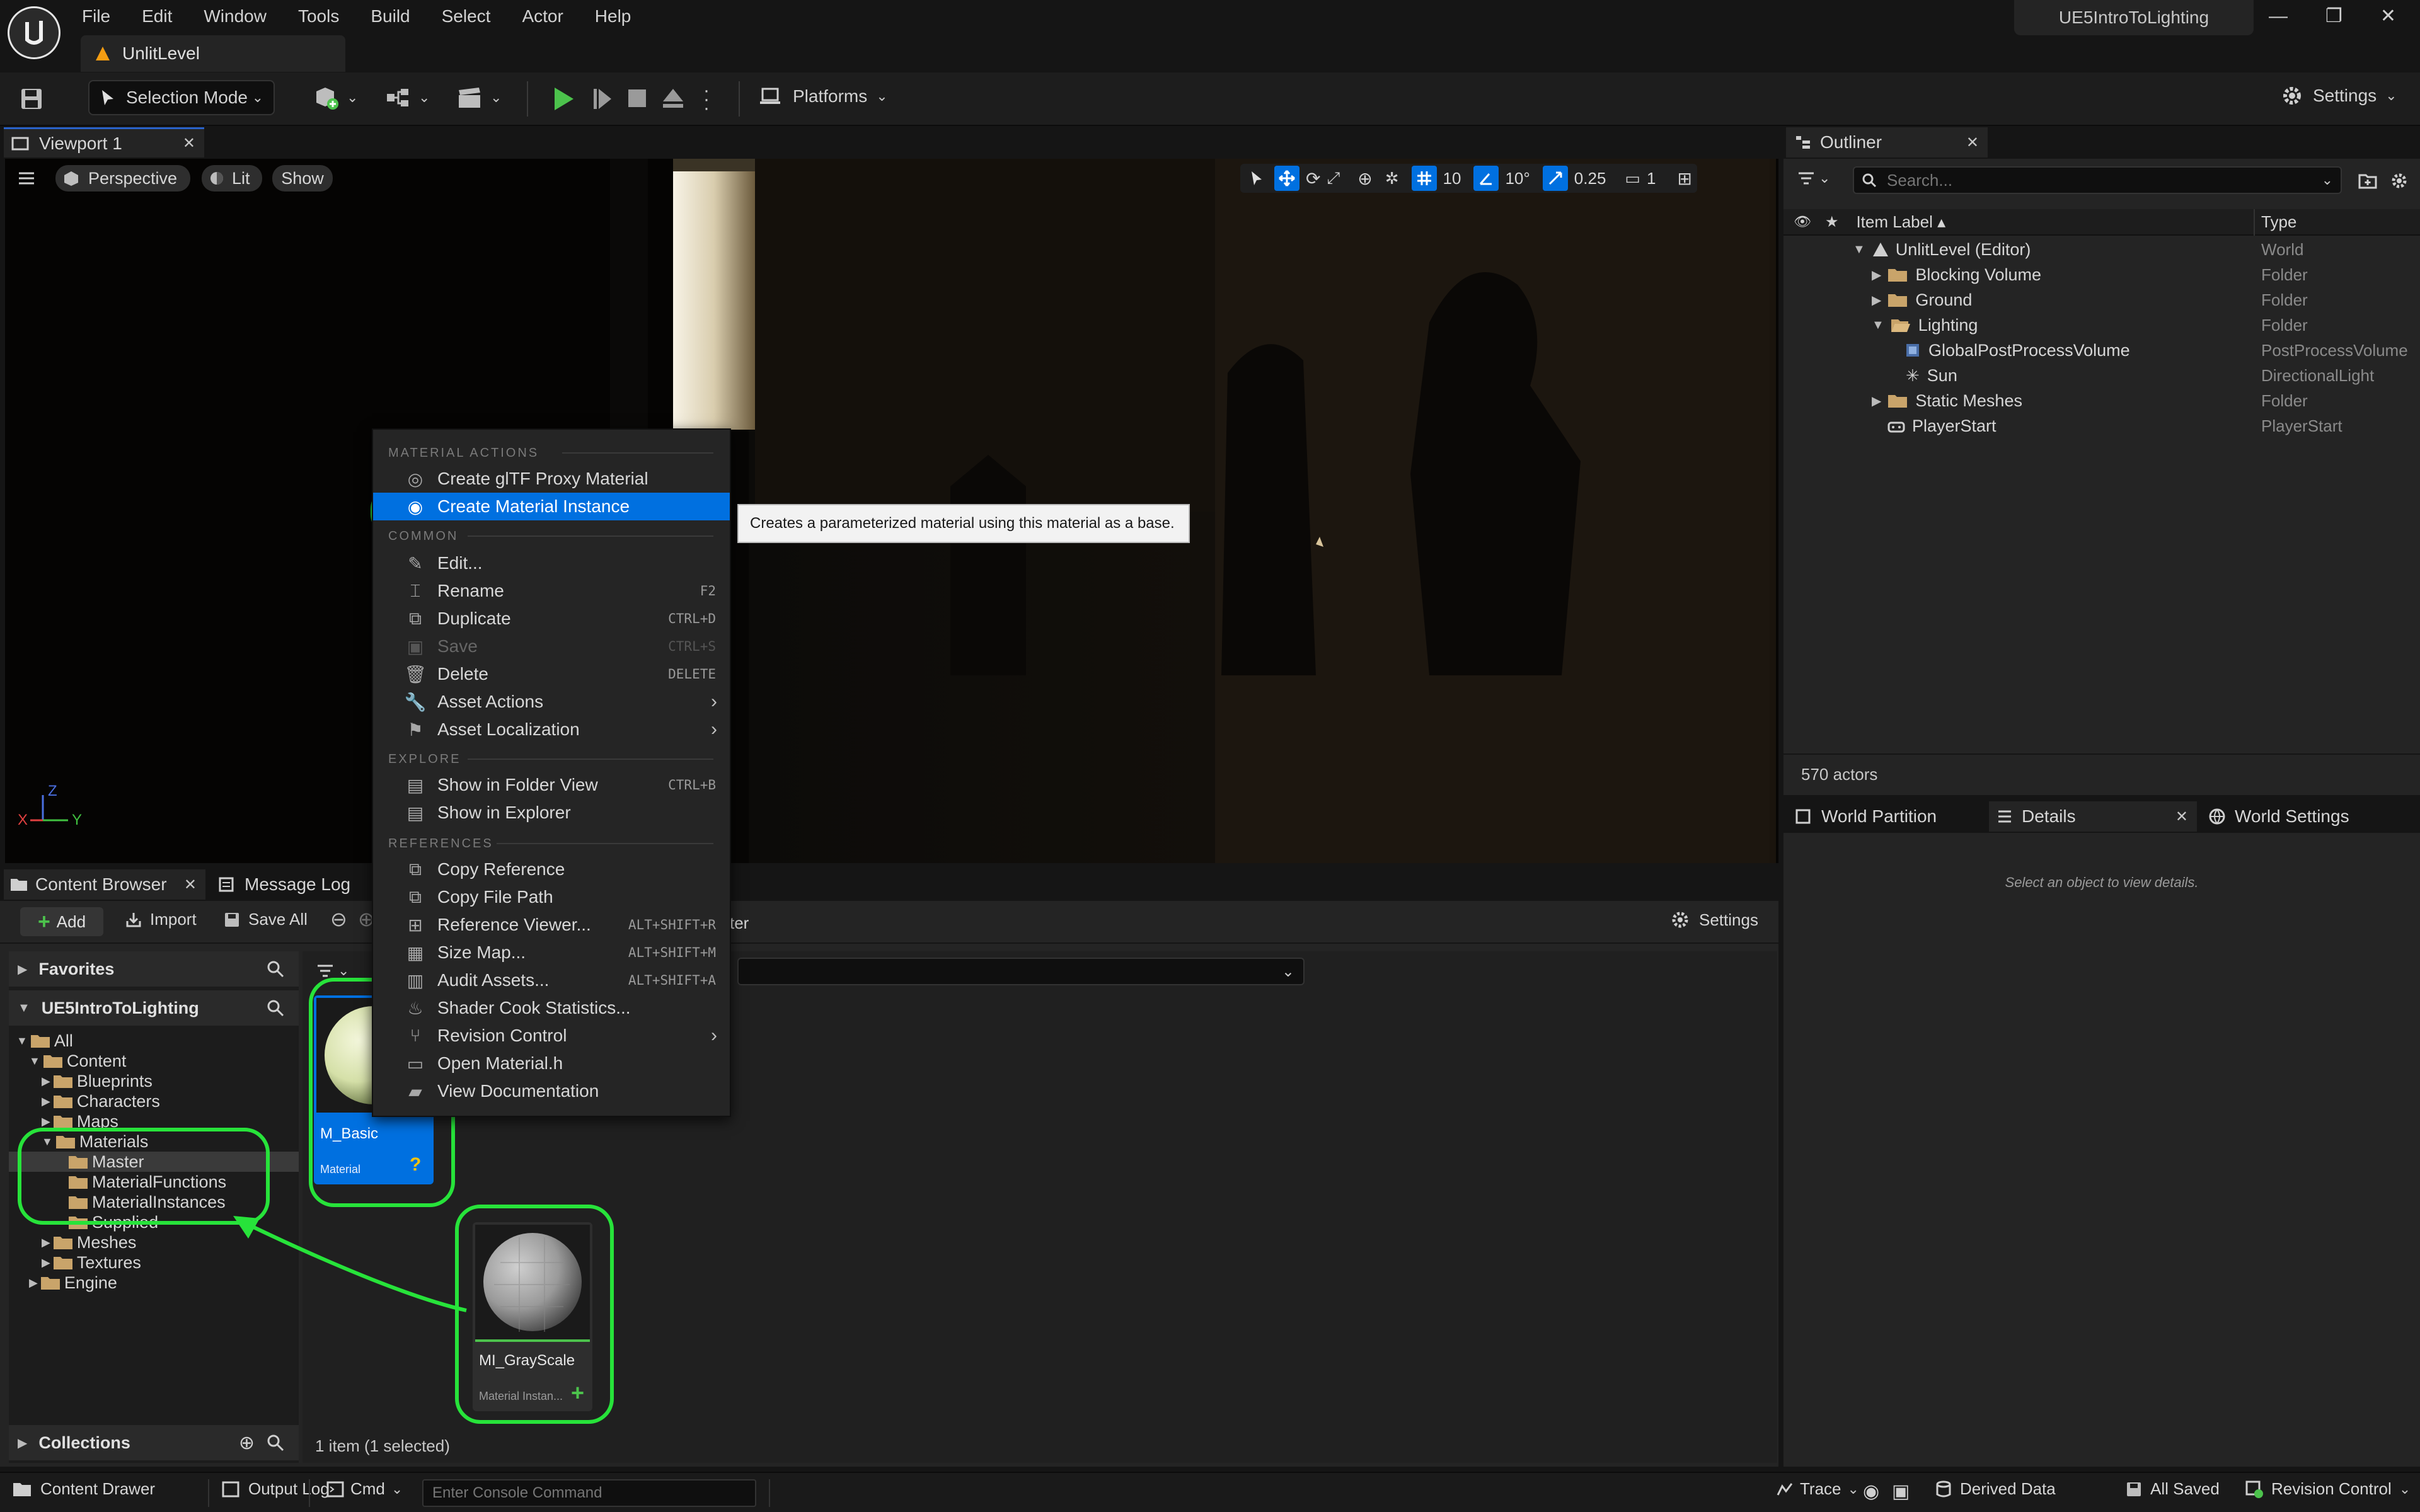 The image size is (2420, 1512). What do you see at coordinates (551, 479) in the screenshot?
I see `menu-create-gltf-proxy: ◎ Create glTF Proxy Material` at bounding box center [551, 479].